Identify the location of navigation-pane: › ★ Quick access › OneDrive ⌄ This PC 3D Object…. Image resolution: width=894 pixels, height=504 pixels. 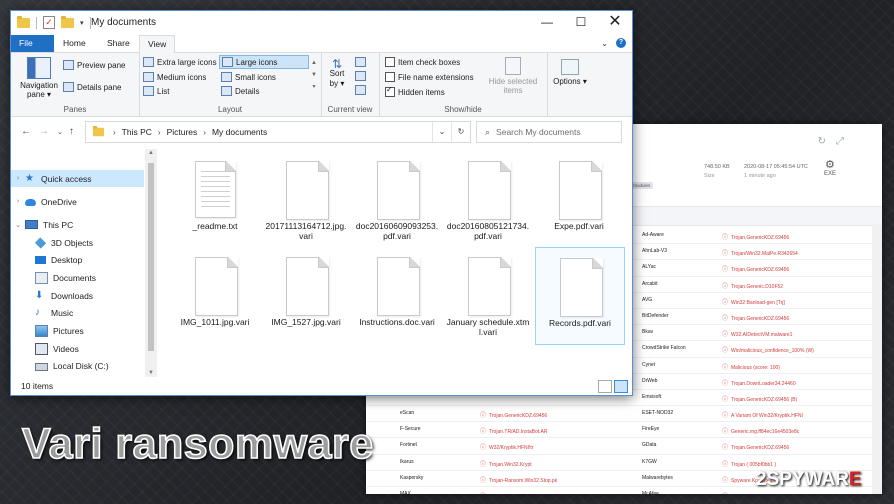
(85, 262).